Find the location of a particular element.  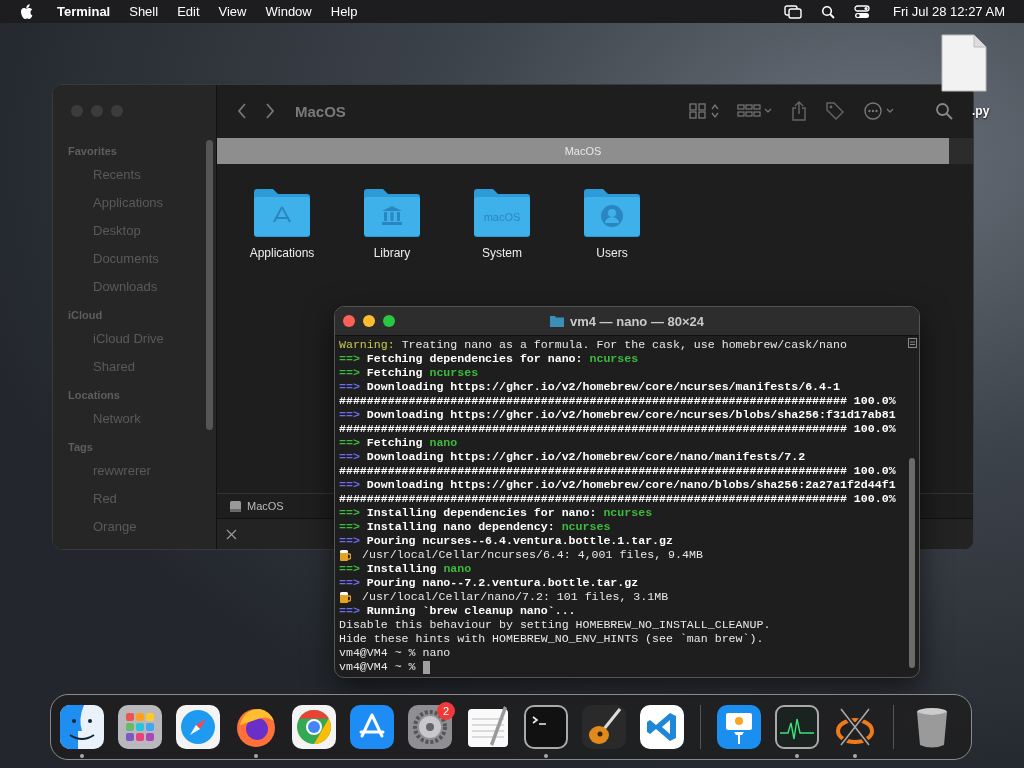

folder-person-icon is located at coordinates (612, 212).